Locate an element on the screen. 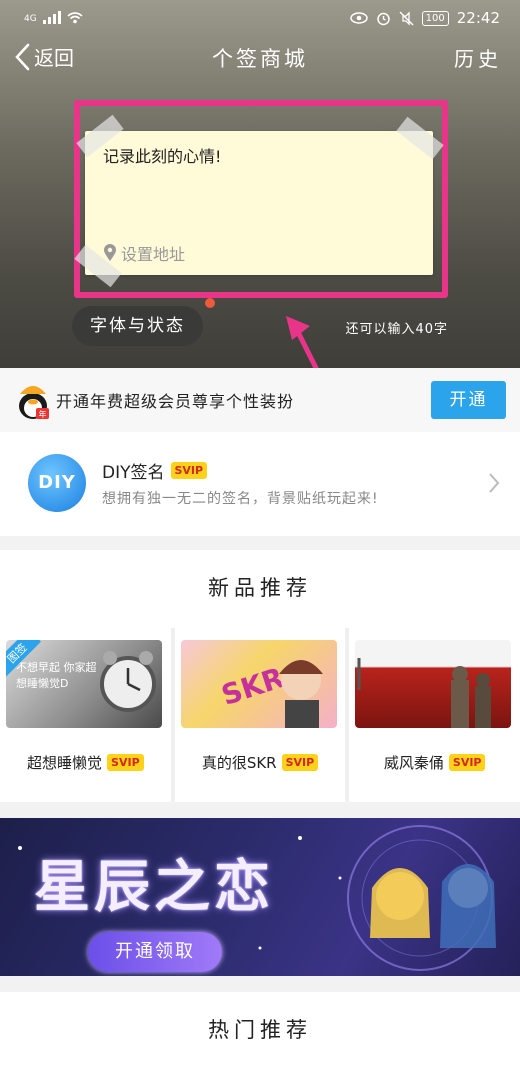 The image size is (520, 1080). penguin-badge: 年 is located at coordinates (43, 414).